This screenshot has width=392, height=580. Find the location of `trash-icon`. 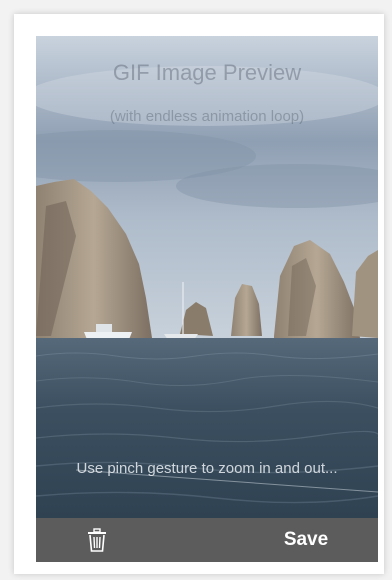

trash-icon is located at coordinates (97, 540).